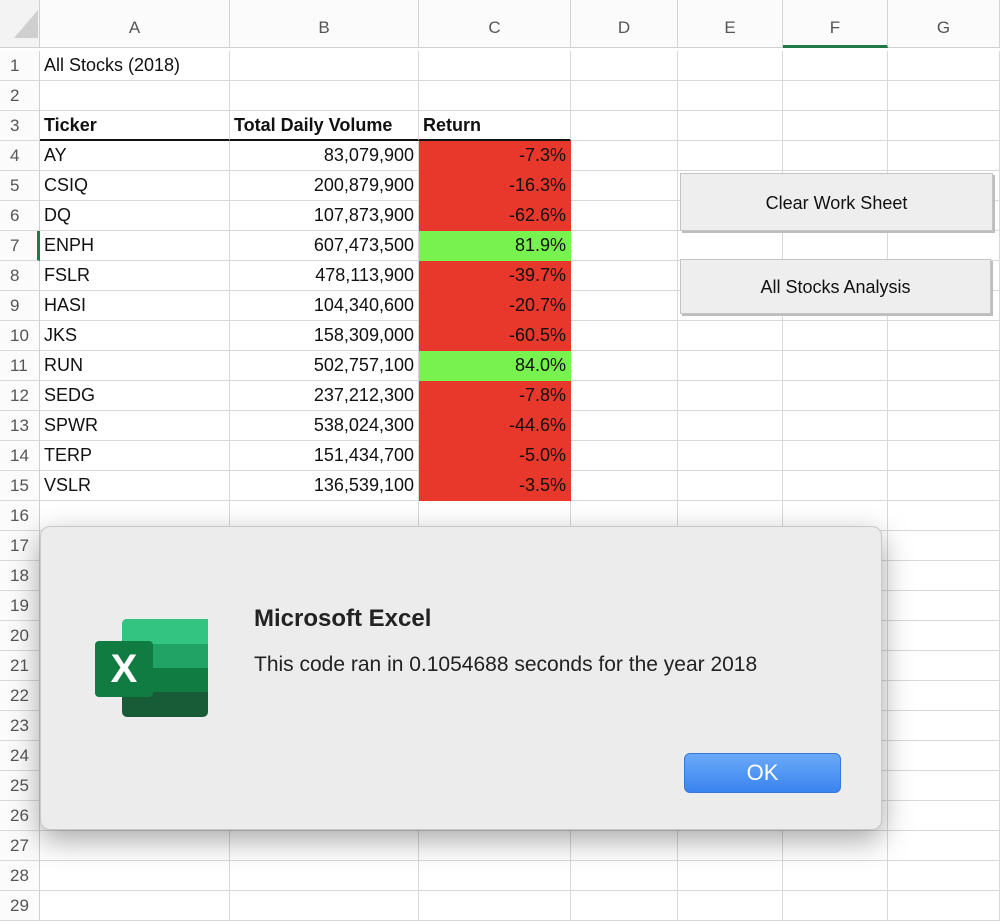 This screenshot has width=1000, height=921. Describe the element at coordinates (495, 156) in the screenshot. I see `return-cell: -7.3%` at that location.